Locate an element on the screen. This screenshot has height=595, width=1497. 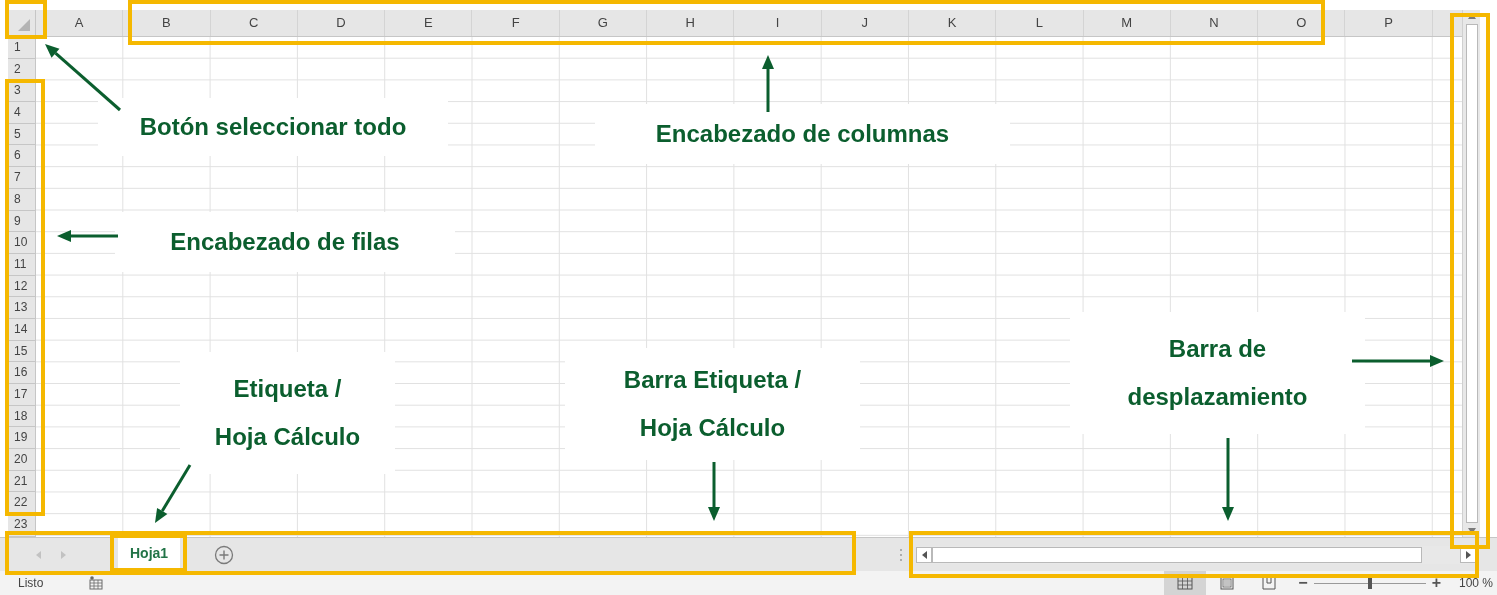
zoom-level: 100 % is located at coordinates (1475, 583).